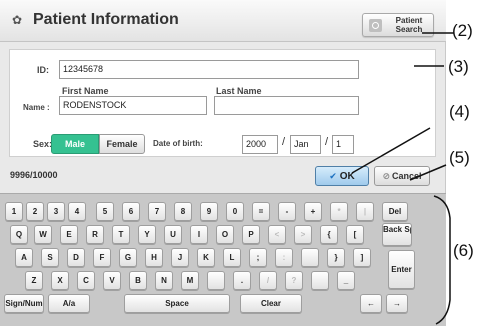 This screenshot has width=485, height=326. What do you see at coordinates (261, 211) in the screenshot?
I see `key-equals: =` at bounding box center [261, 211].